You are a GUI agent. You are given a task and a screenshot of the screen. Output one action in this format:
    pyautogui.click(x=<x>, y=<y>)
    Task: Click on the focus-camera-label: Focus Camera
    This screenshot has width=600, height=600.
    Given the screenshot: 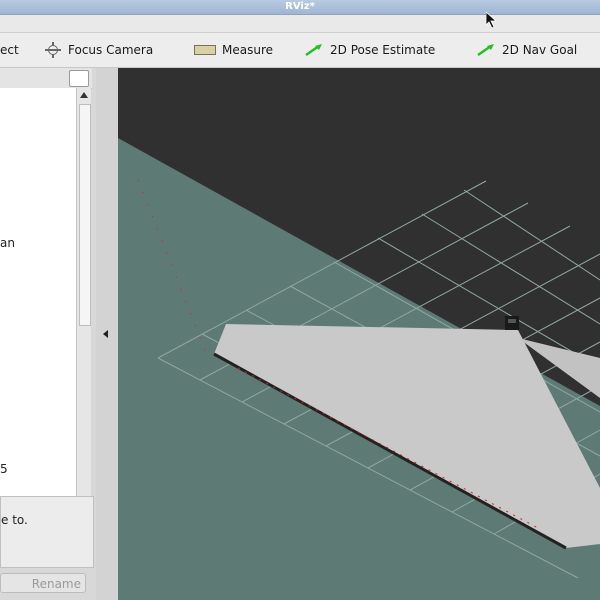 What is the action you would take?
    pyautogui.click(x=111, y=50)
    